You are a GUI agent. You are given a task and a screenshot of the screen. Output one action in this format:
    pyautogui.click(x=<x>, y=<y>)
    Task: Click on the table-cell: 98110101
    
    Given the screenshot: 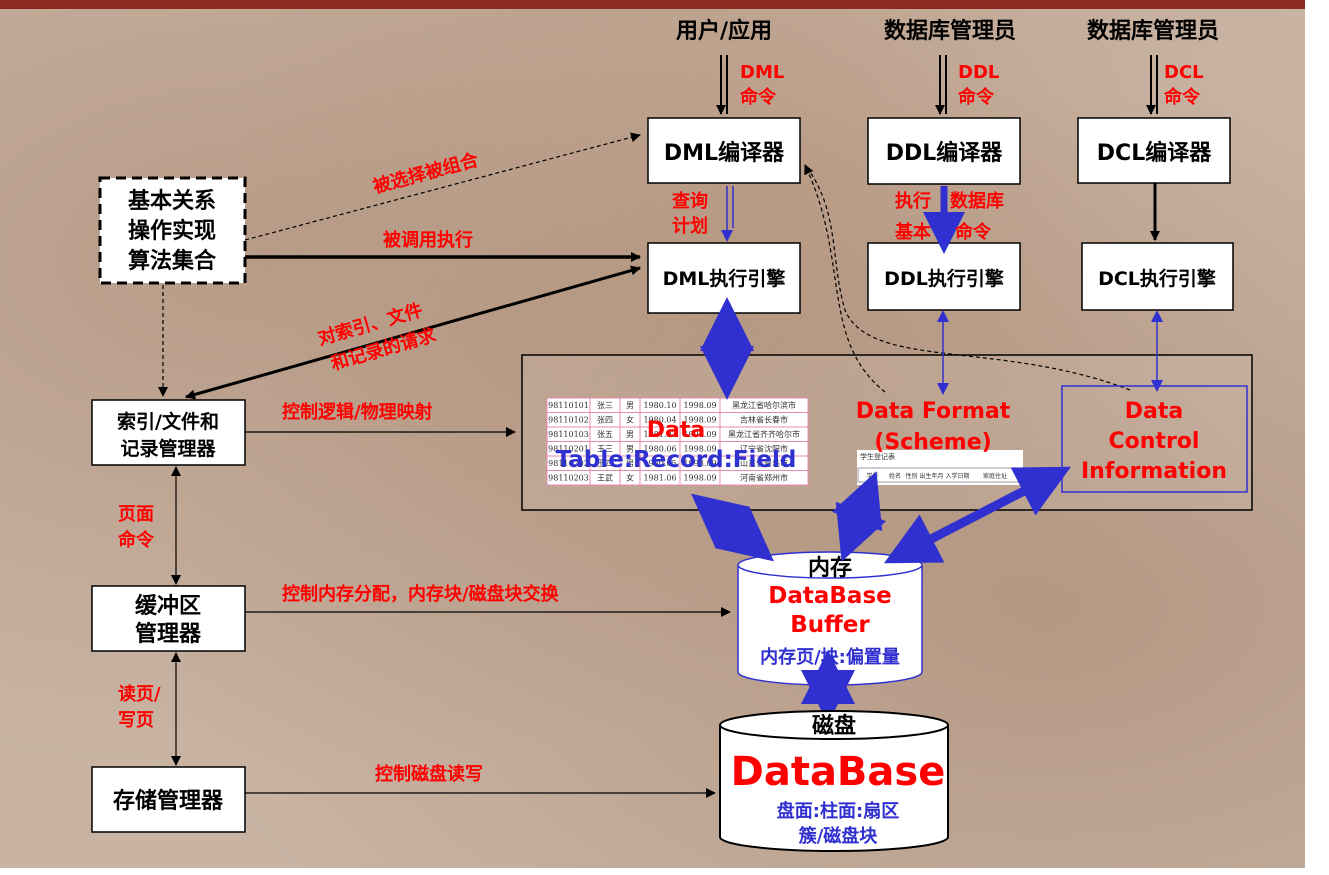 What is the action you would take?
    pyautogui.click(x=568, y=405)
    